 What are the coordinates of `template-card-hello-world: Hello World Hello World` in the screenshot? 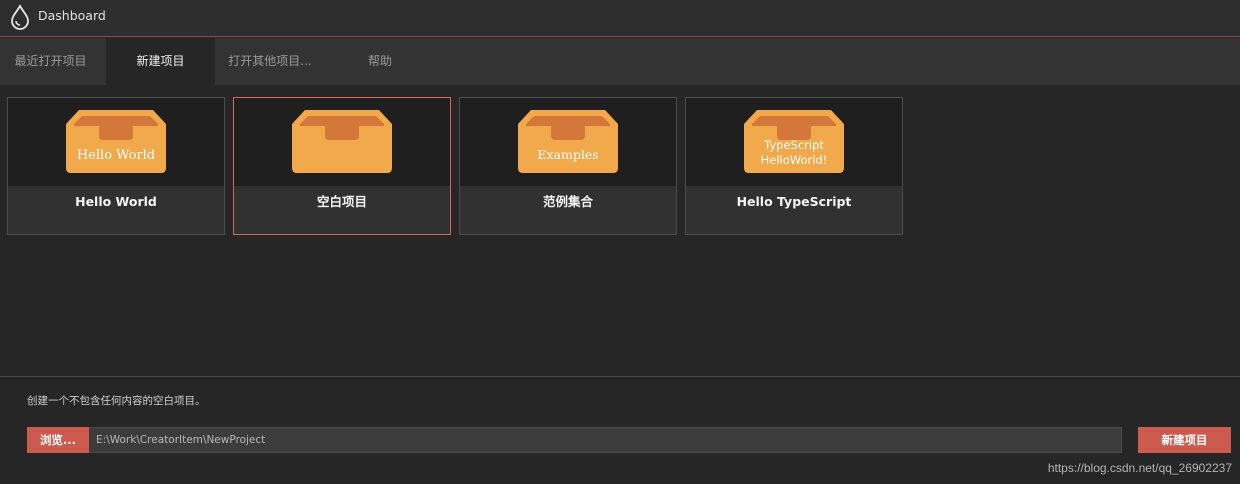 It's located at (116, 166).